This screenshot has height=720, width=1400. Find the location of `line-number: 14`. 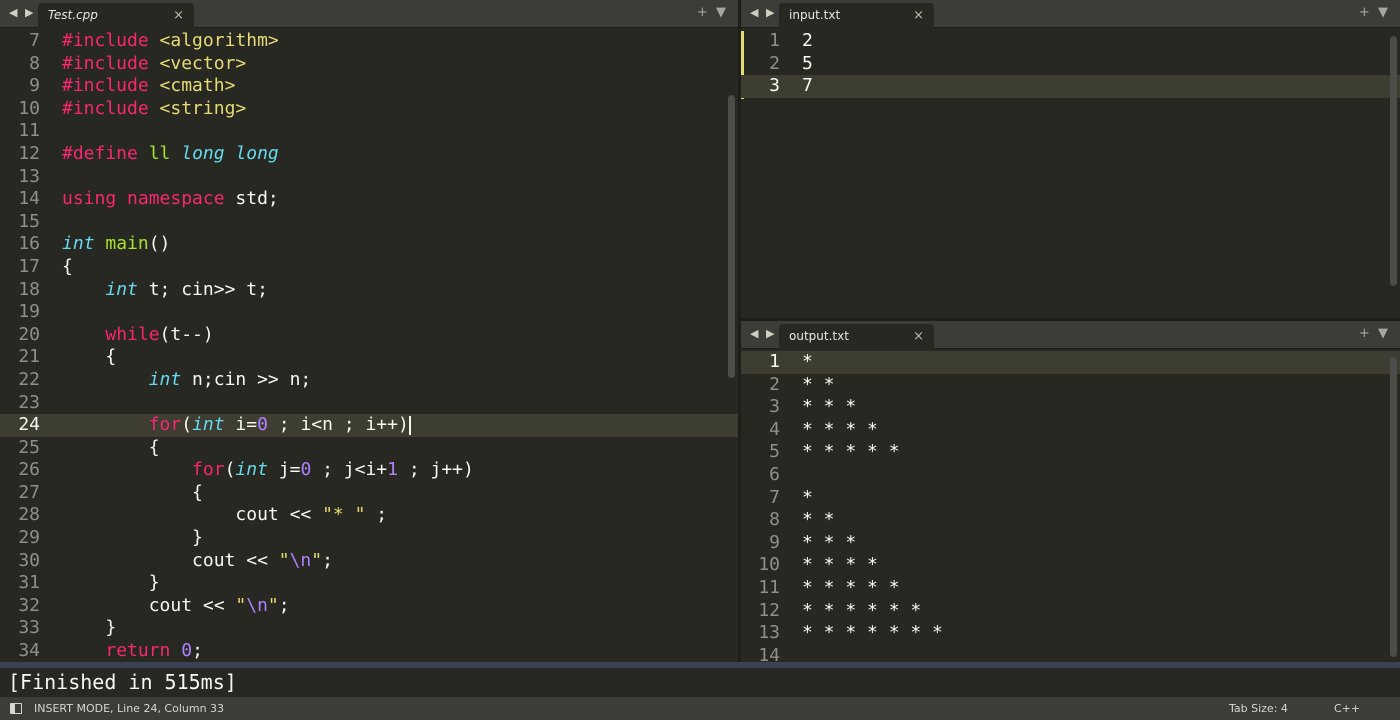

line-number: 14 is located at coordinates (769, 653).